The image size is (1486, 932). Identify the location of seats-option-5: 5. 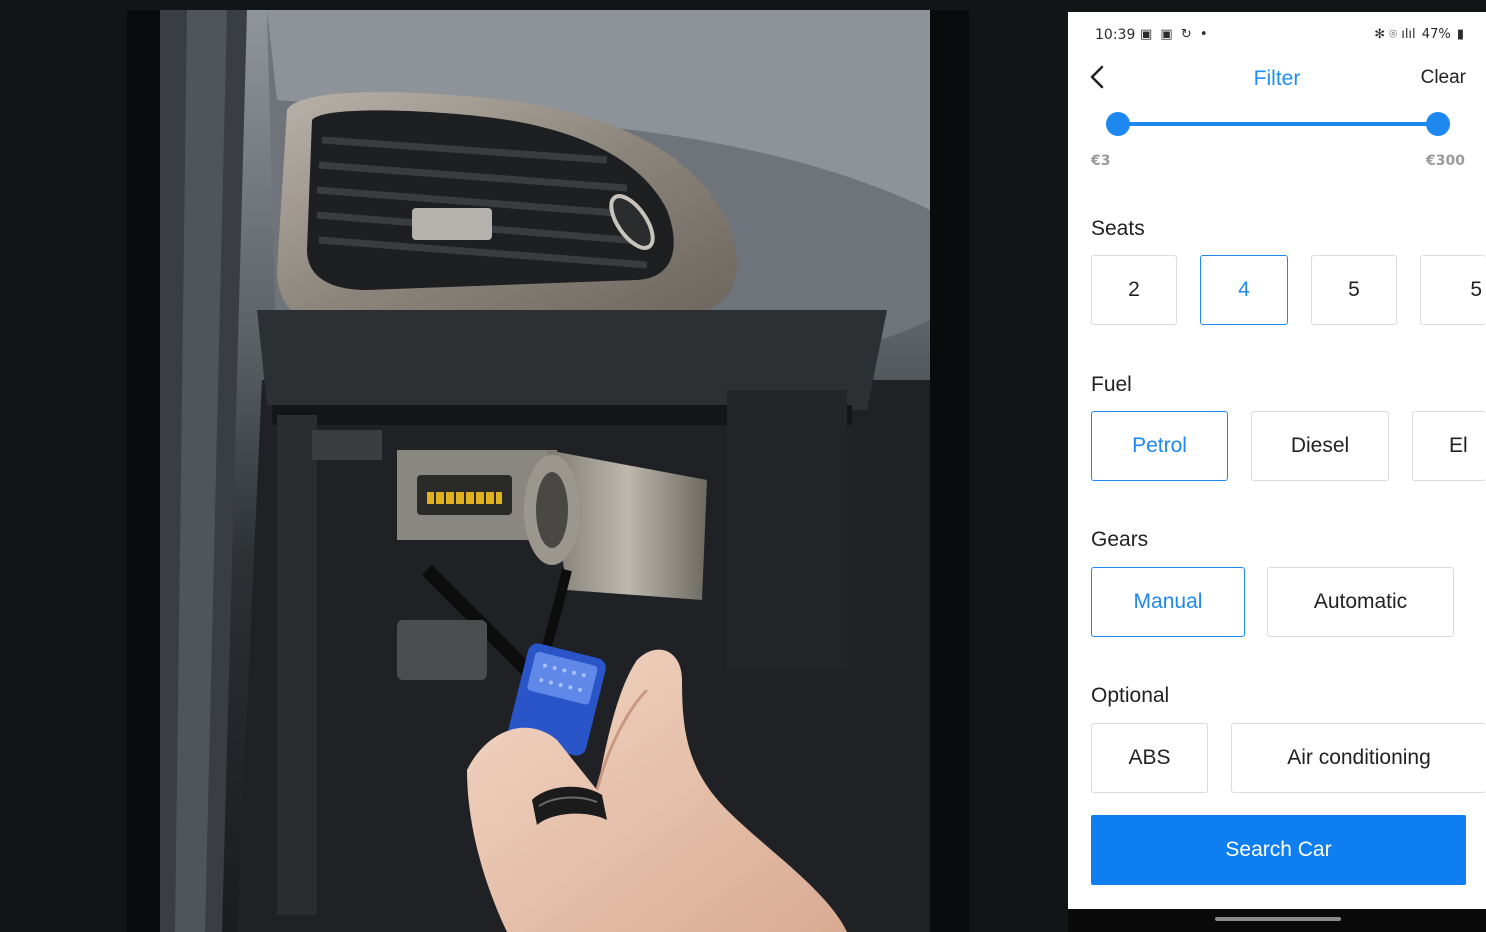
(1354, 290).